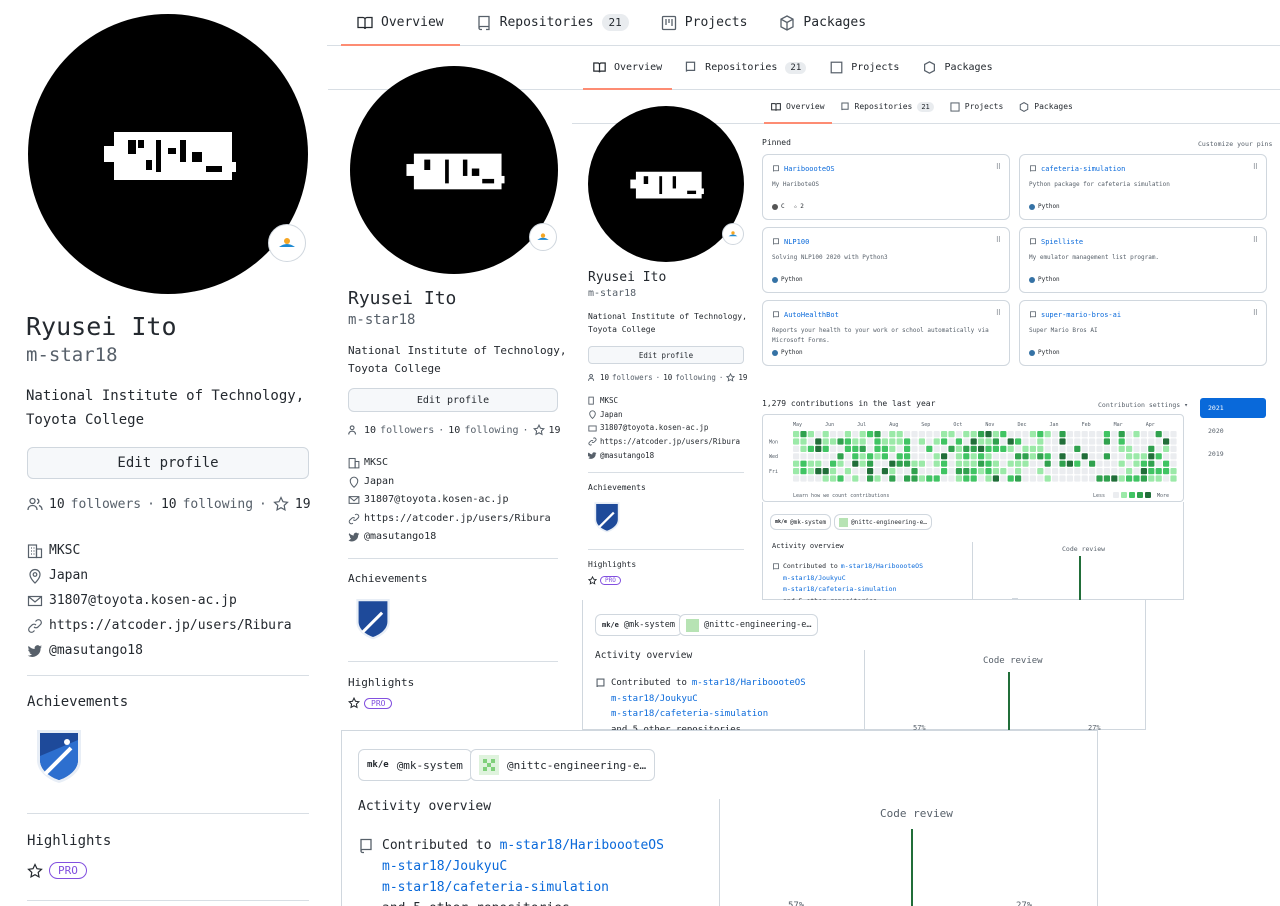 The height and width of the screenshot is (906, 1280). What do you see at coordinates (170, 625) in the screenshot?
I see `website-link: https://atcoder.jp/users/Ribura` at bounding box center [170, 625].